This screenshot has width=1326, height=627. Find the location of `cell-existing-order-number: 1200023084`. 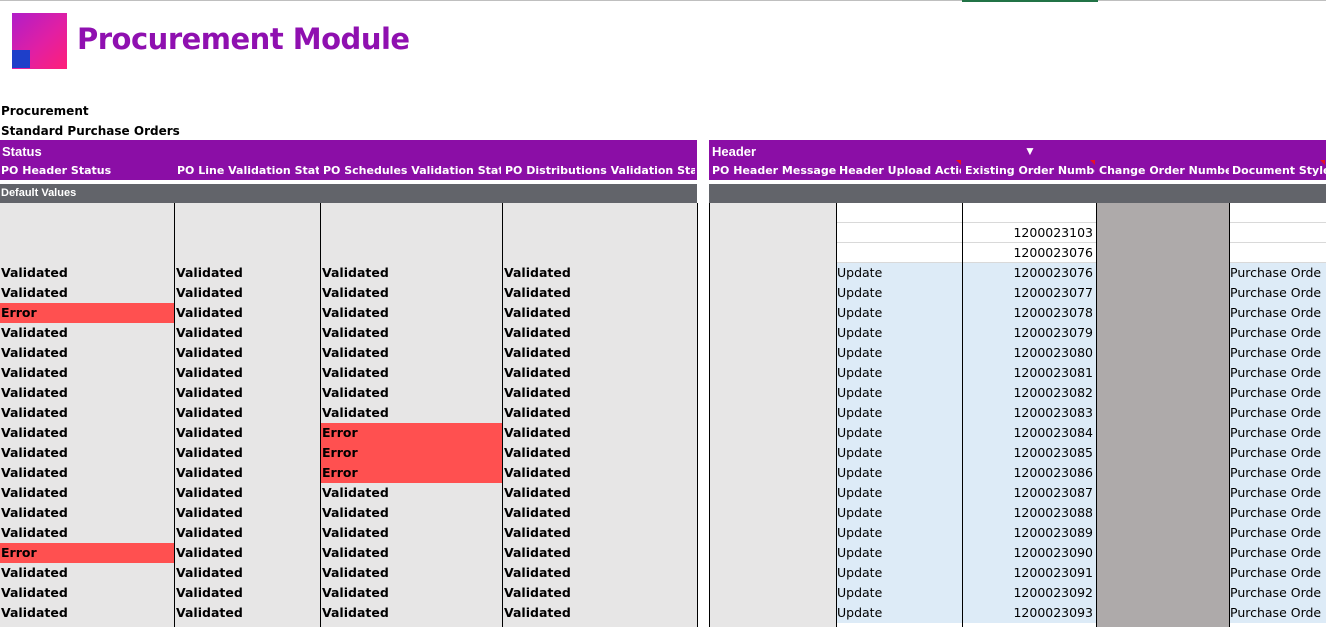

cell-existing-order-number: 1200023084 is located at coordinates (1029, 433).